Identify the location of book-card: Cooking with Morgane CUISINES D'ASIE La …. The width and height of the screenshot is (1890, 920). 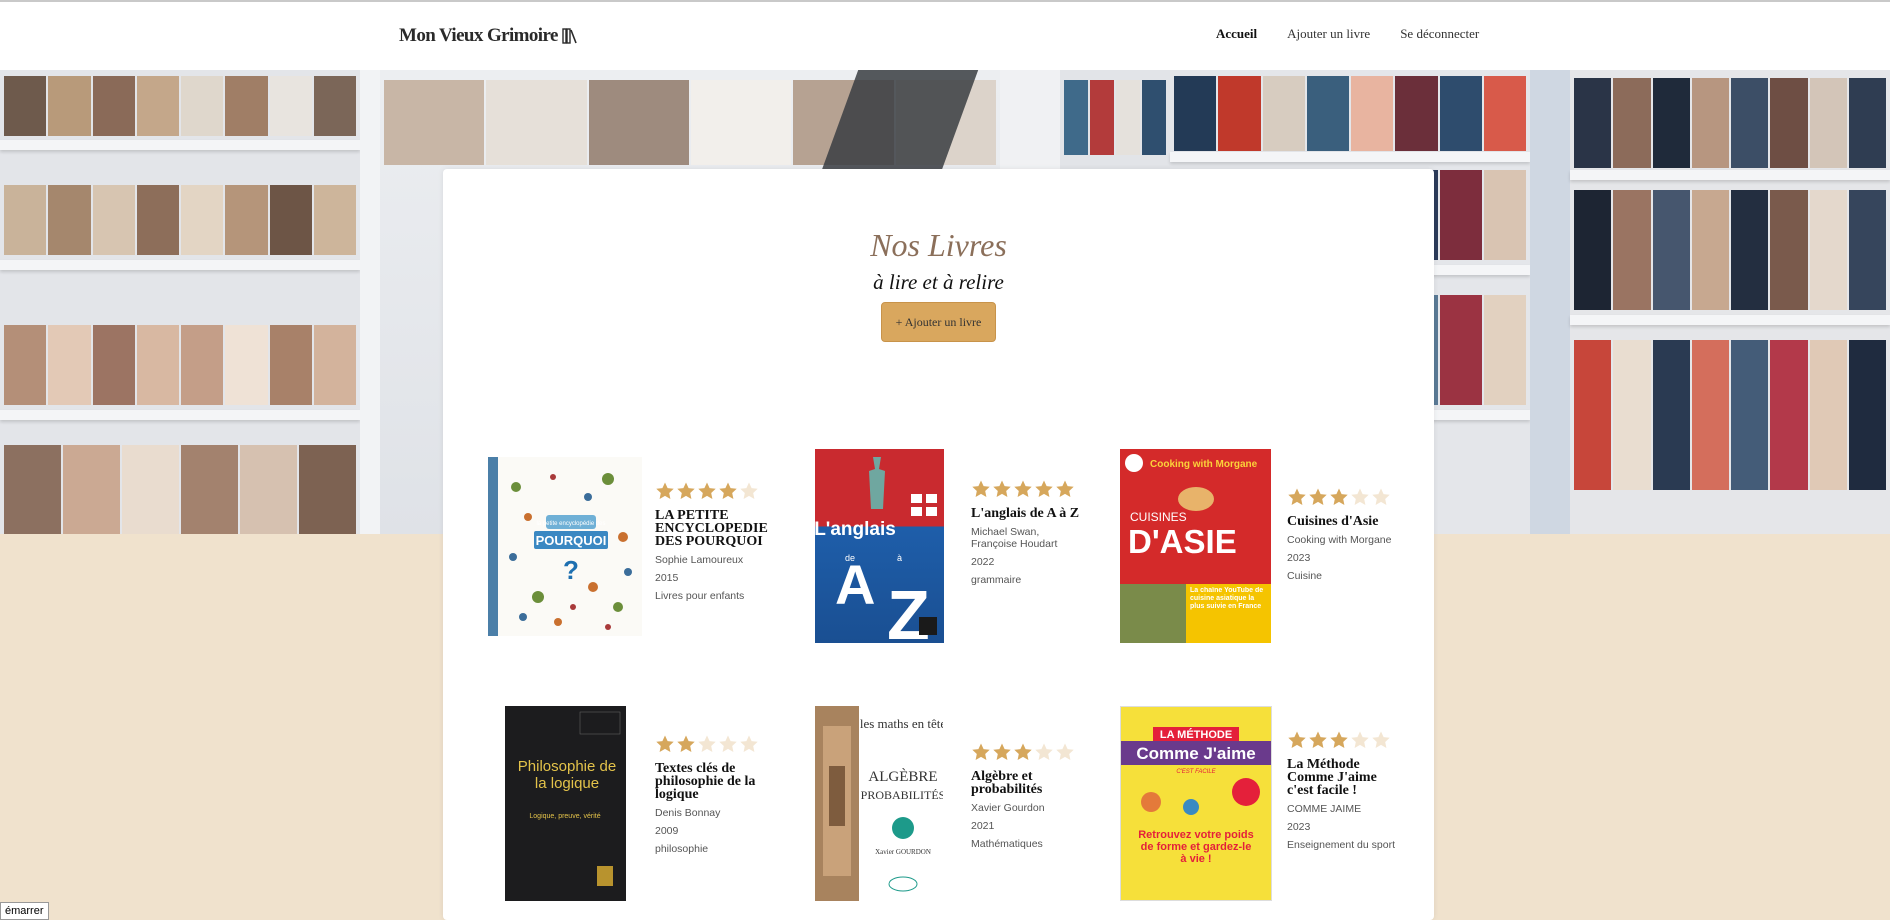
(1265, 546).